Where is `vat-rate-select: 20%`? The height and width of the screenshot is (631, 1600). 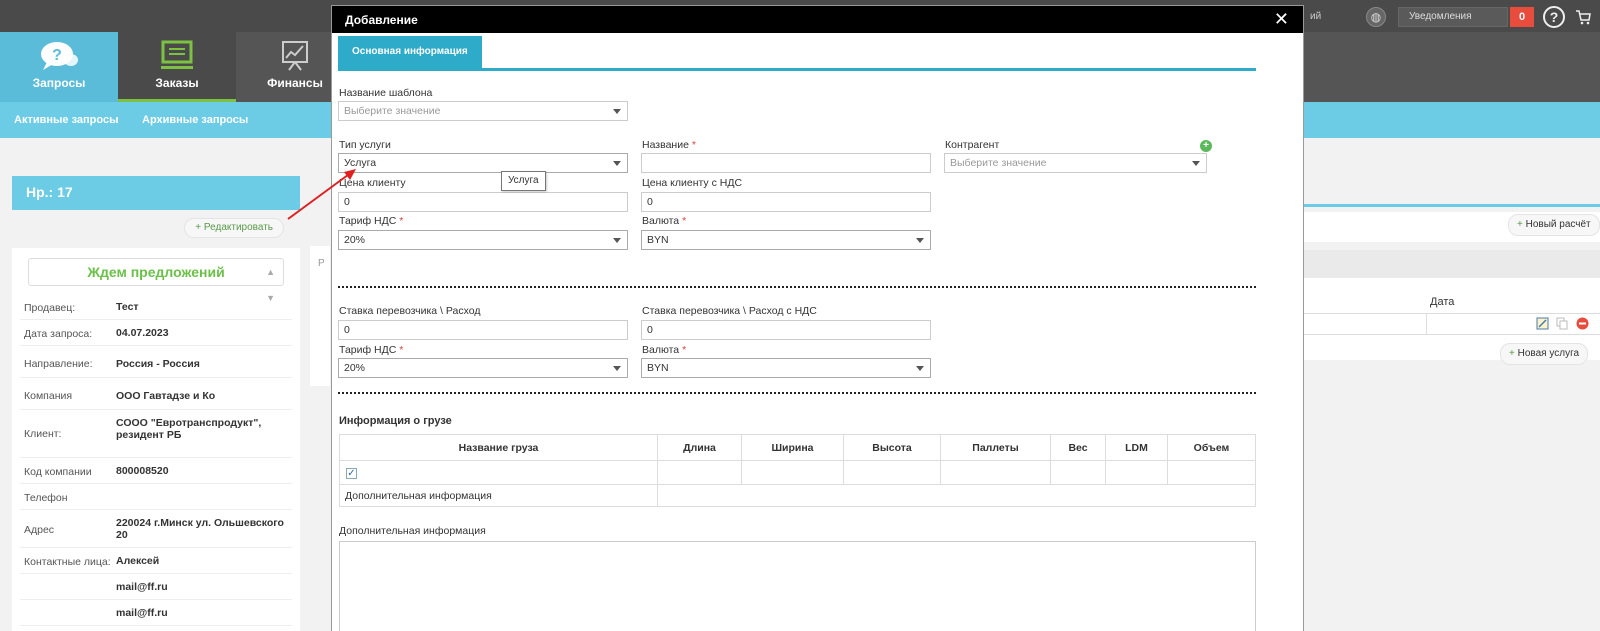
vat-rate-select: 20% is located at coordinates (483, 240).